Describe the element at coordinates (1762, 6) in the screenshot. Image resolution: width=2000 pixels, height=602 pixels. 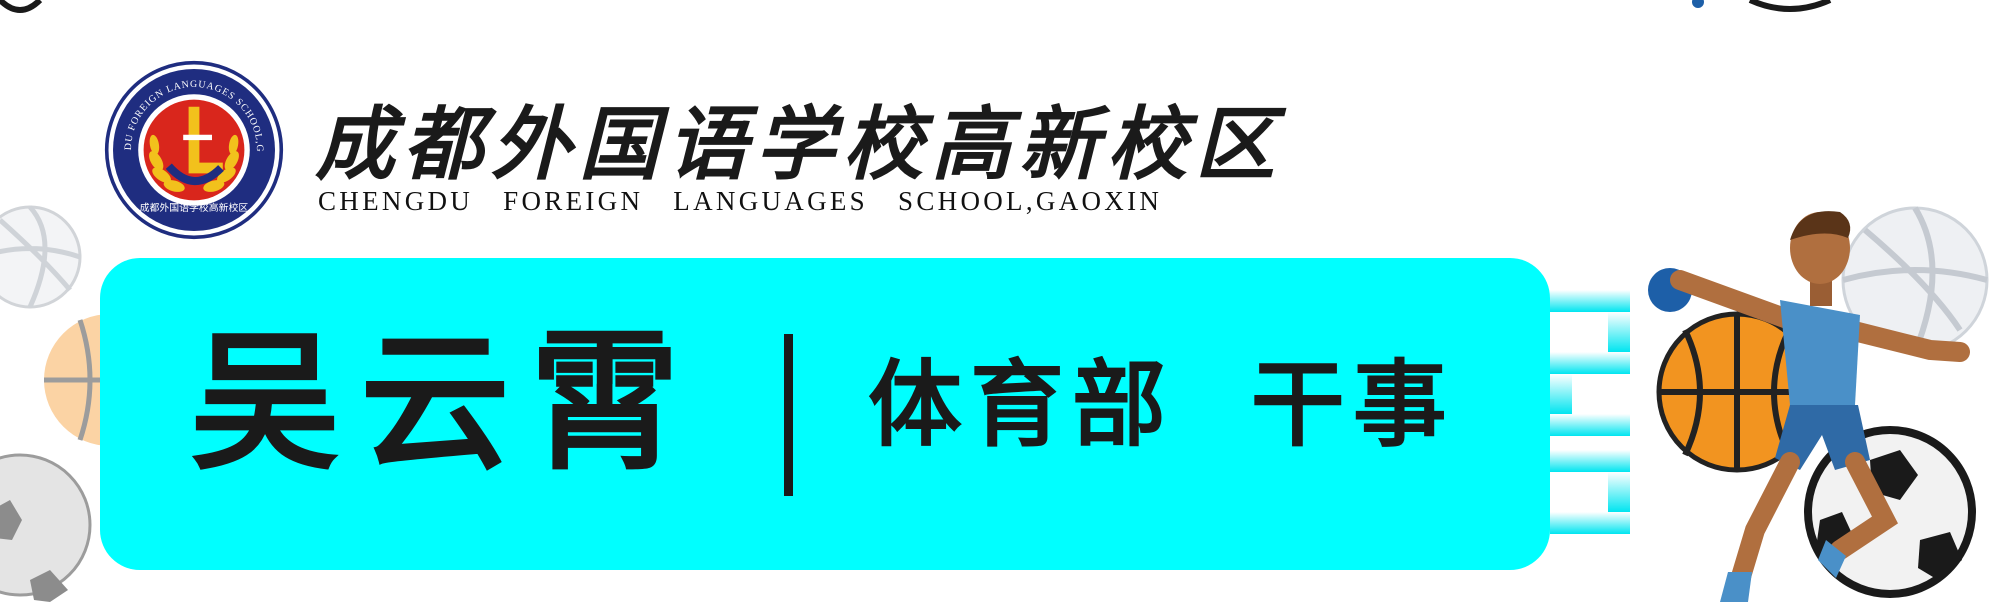
I see `top-right-ball-fragment` at that location.